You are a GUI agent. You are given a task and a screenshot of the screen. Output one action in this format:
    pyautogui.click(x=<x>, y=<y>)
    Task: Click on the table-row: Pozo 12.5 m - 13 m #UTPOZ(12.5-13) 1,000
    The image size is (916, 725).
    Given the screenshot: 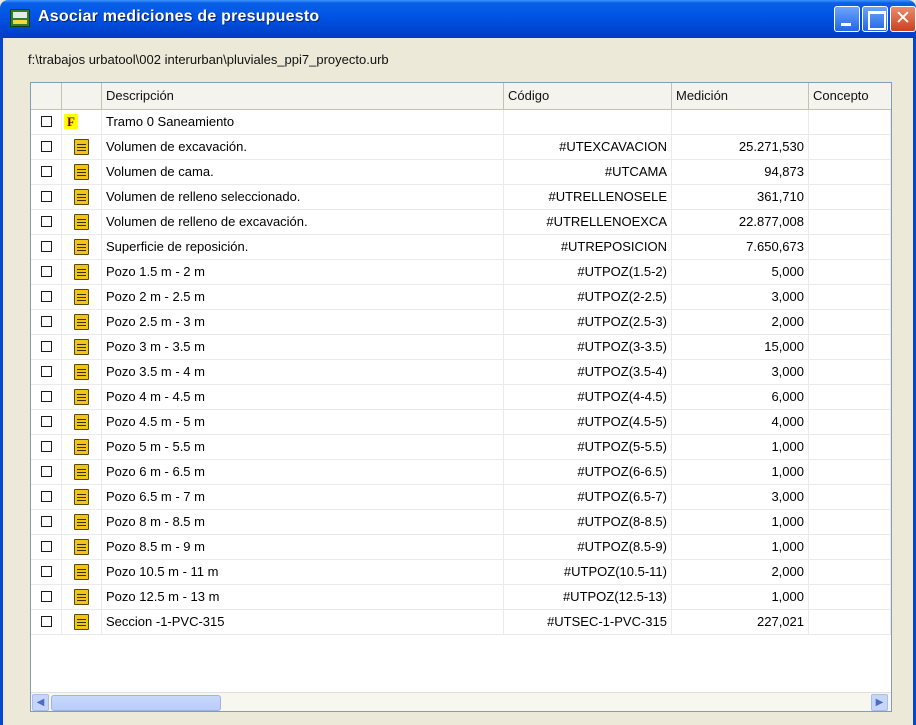 What is the action you would take?
    pyautogui.click(x=461, y=597)
    